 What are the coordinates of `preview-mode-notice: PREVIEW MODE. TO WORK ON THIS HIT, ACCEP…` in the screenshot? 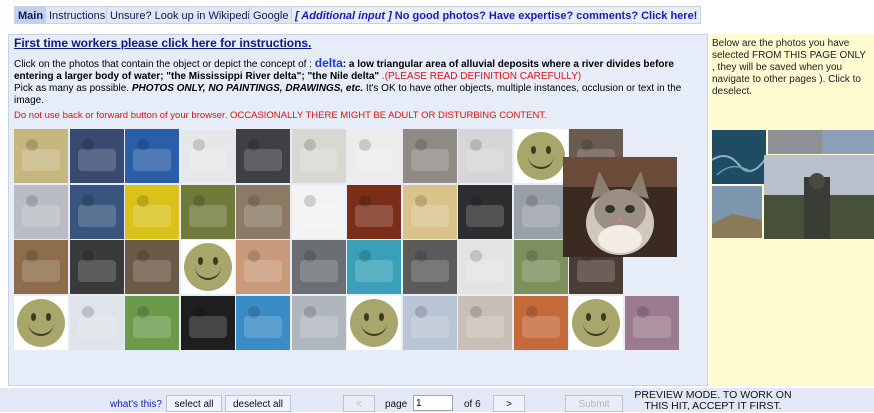 It's located at (713, 400).